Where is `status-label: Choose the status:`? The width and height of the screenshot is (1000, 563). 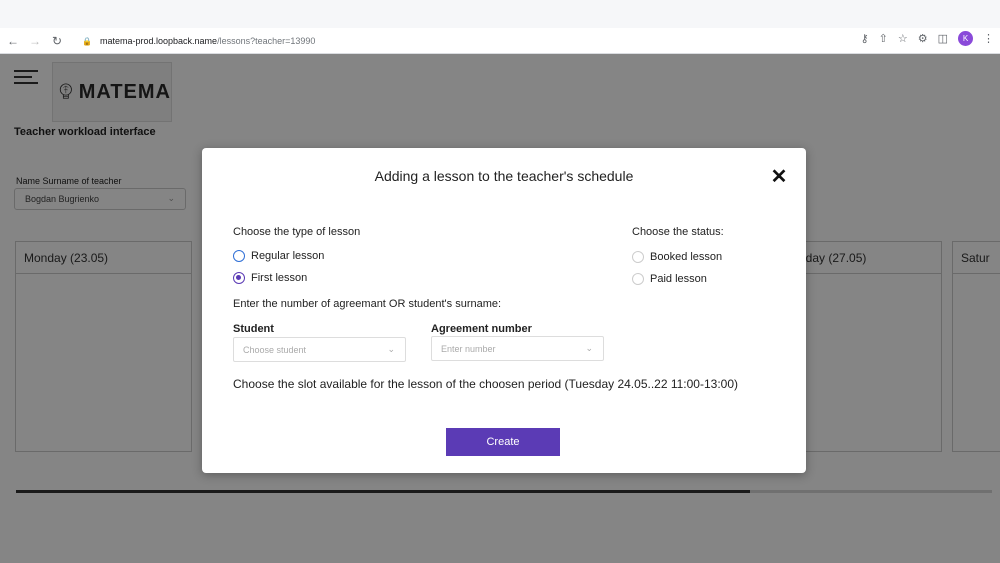
status-label: Choose the status: is located at coordinates (678, 232).